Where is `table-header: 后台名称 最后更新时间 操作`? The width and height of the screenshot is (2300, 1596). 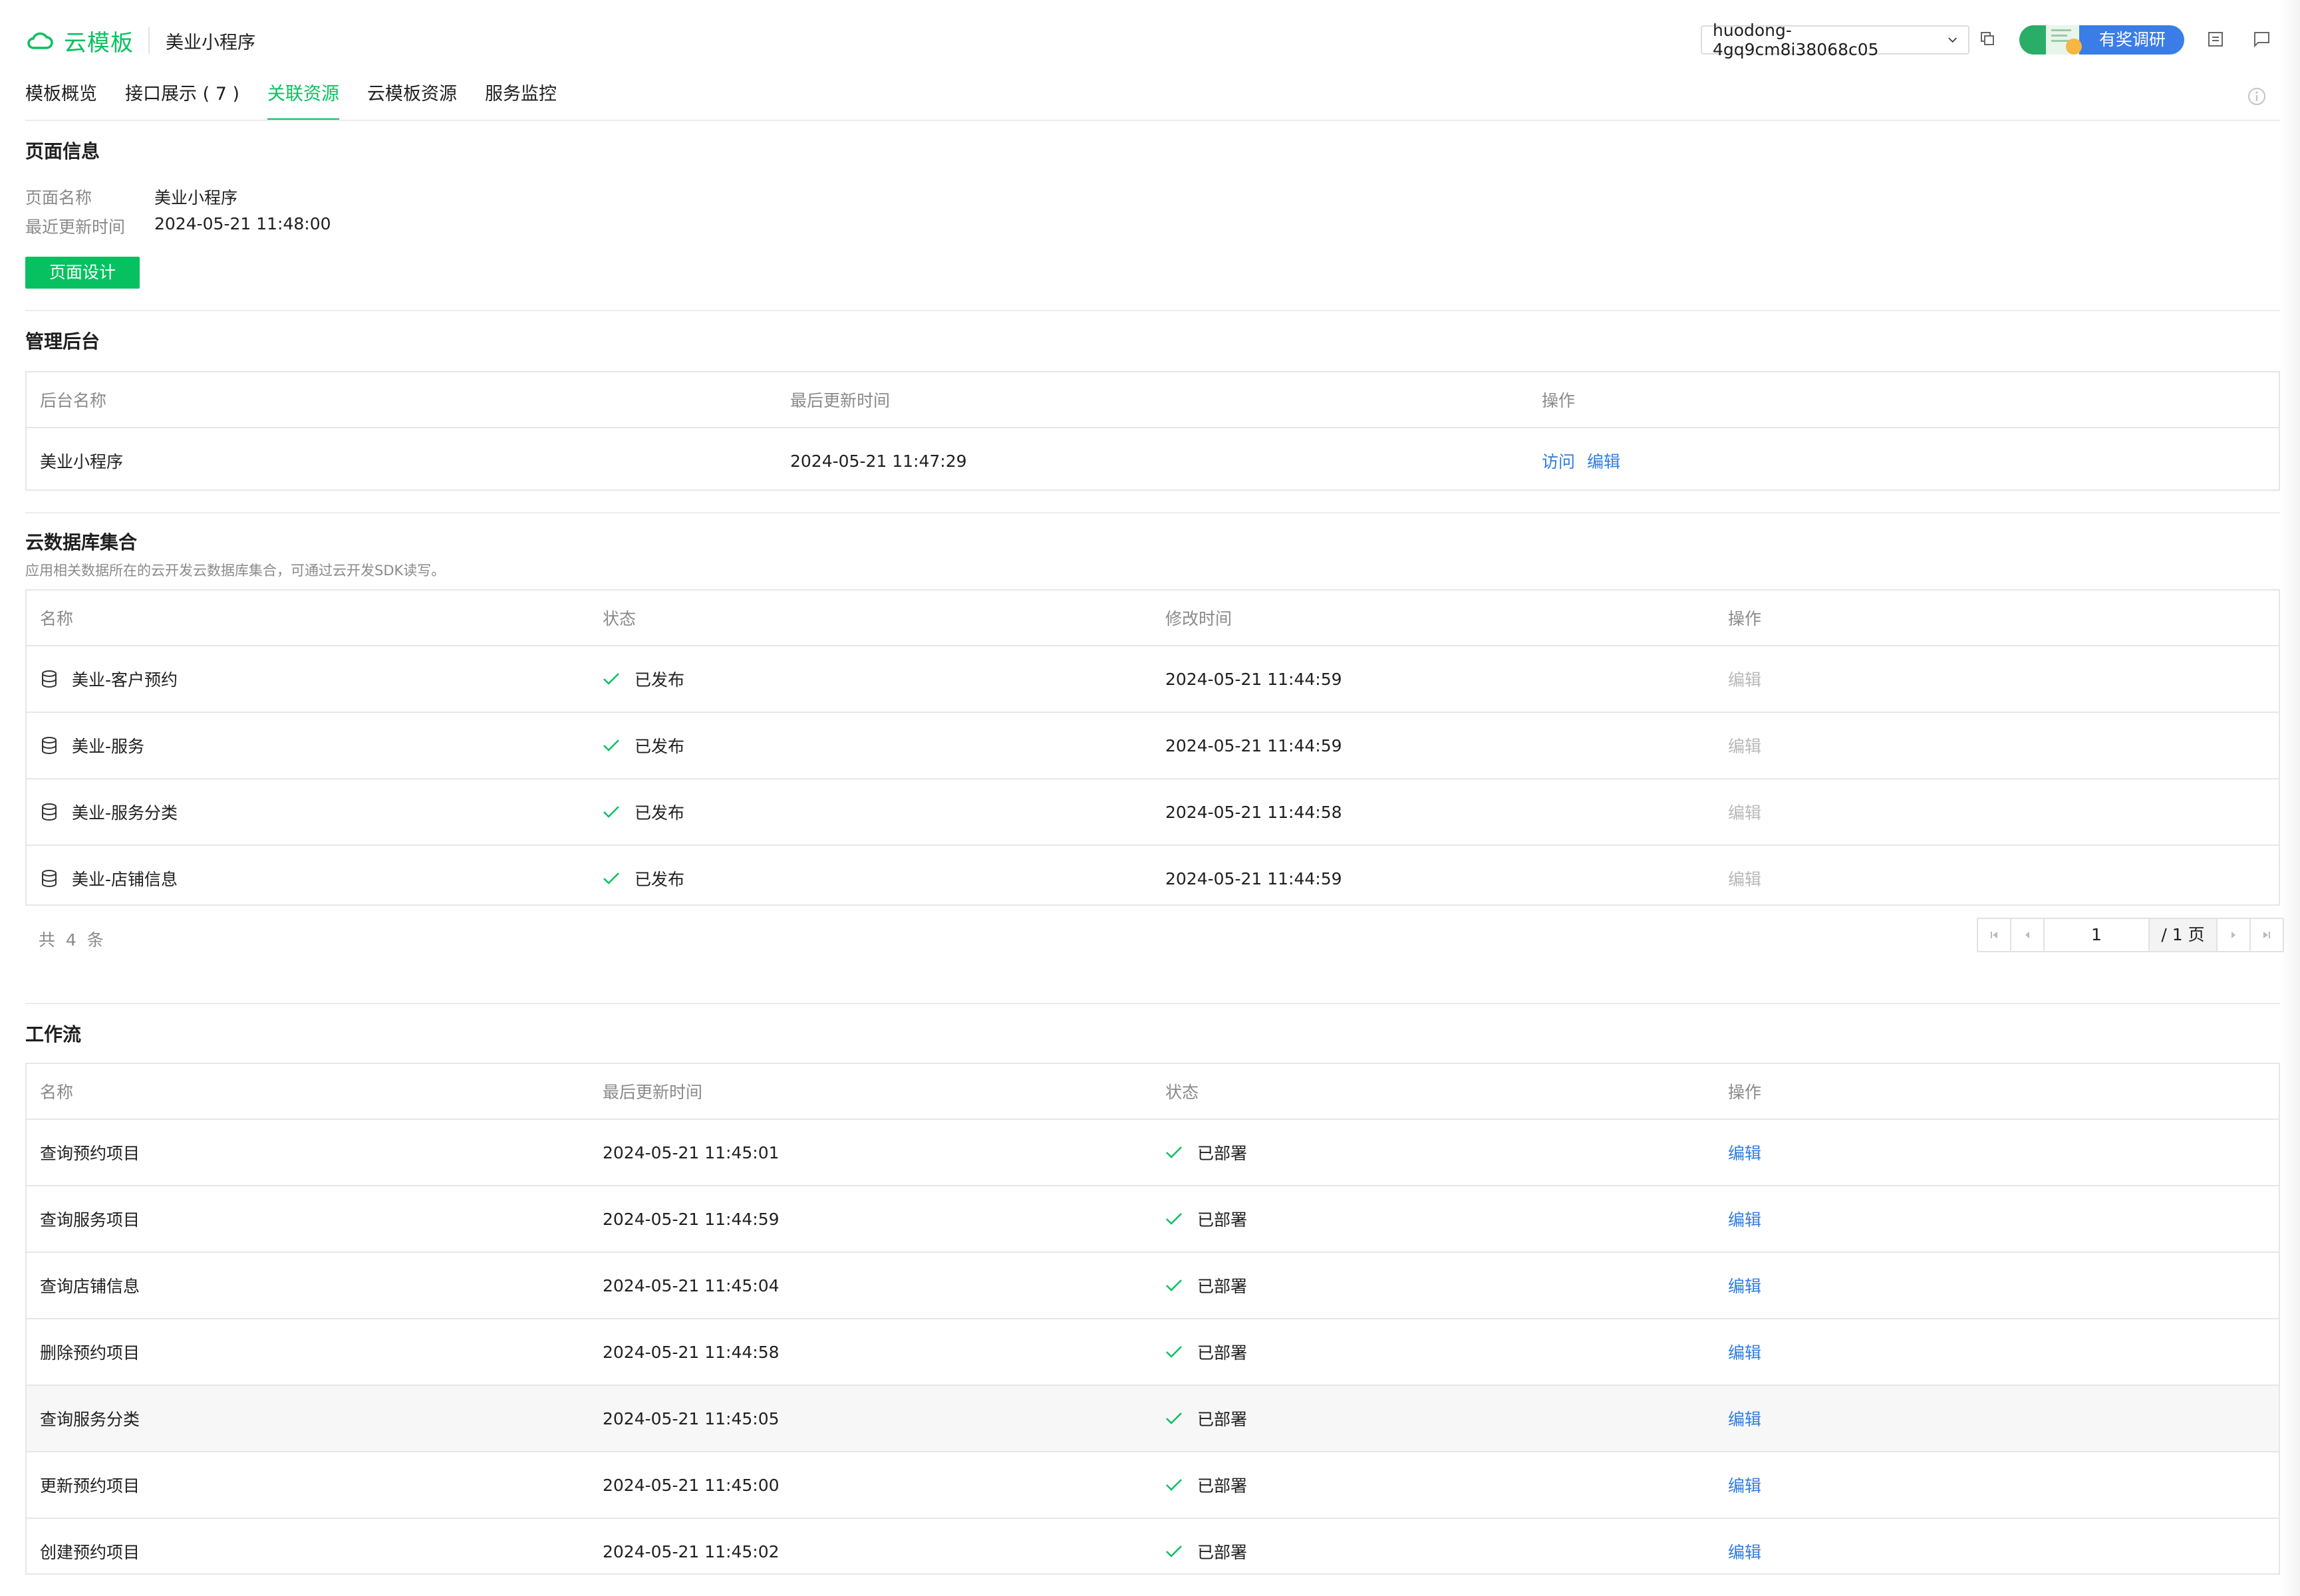
table-header: 后台名称 最后更新时间 操作 is located at coordinates (1153, 400).